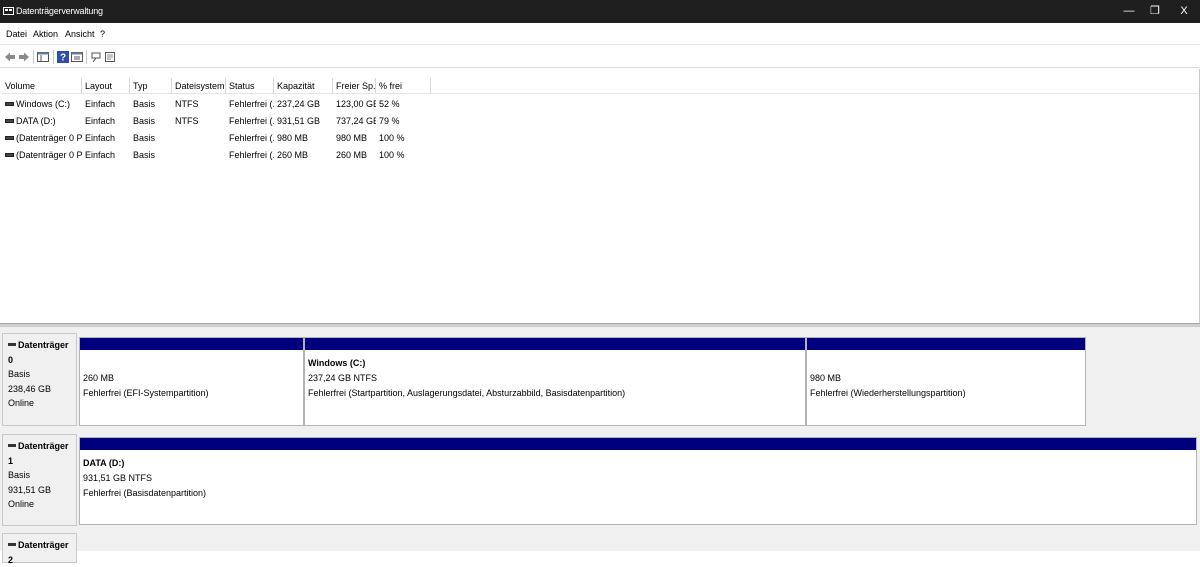 This screenshot has height=567, width=1200. What do you see at coordinates (389, 104) in the screenshot?
I see `cell-prozent-frei: 52 %` at bounding box center [389, 104].